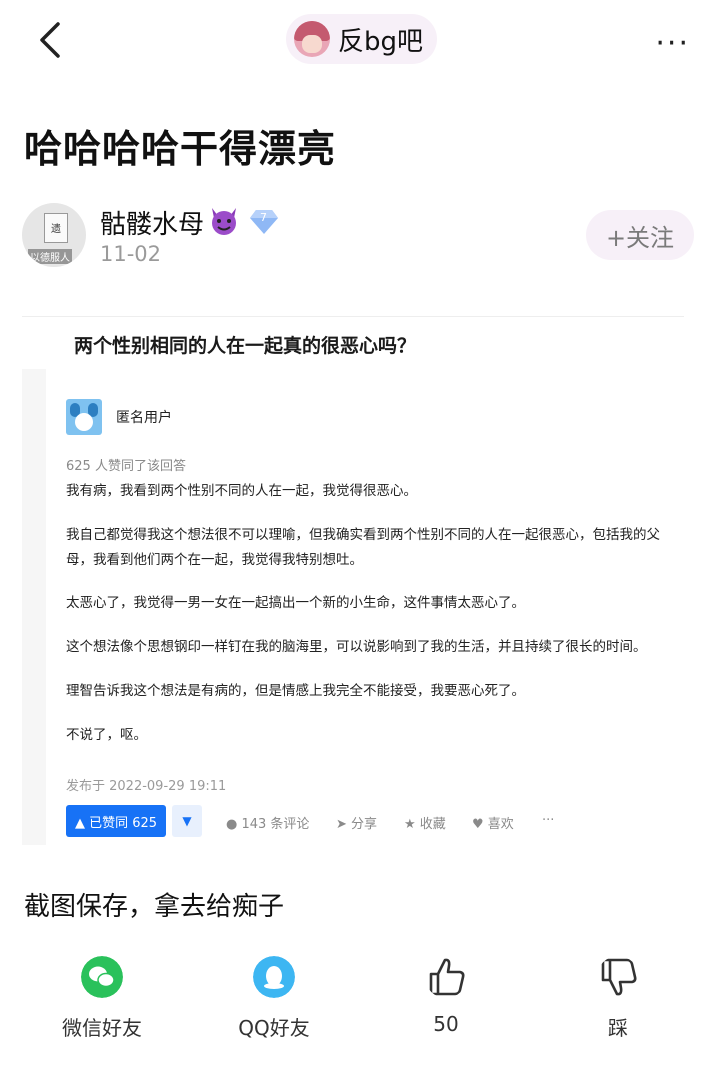  Describe the element at coordinates (312, 39) in the screenshot. I see `forum-avatar` at that location.